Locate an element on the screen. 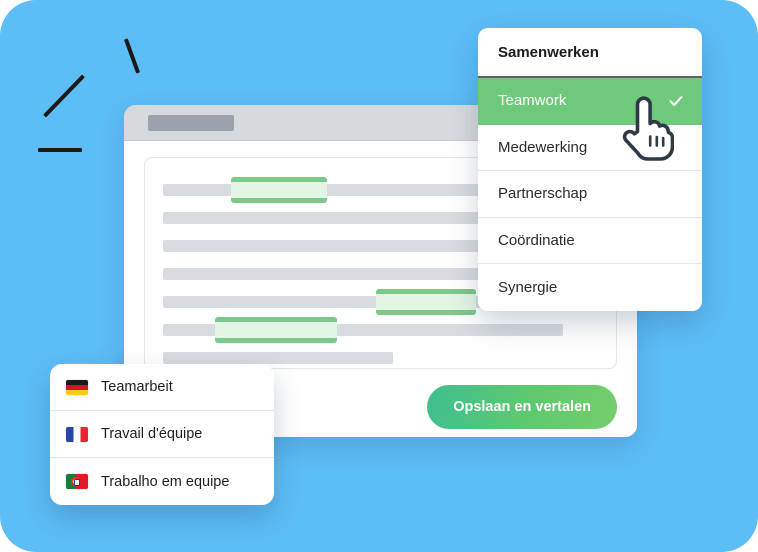  document-title-placeholder is located at coordinates (191, 122).